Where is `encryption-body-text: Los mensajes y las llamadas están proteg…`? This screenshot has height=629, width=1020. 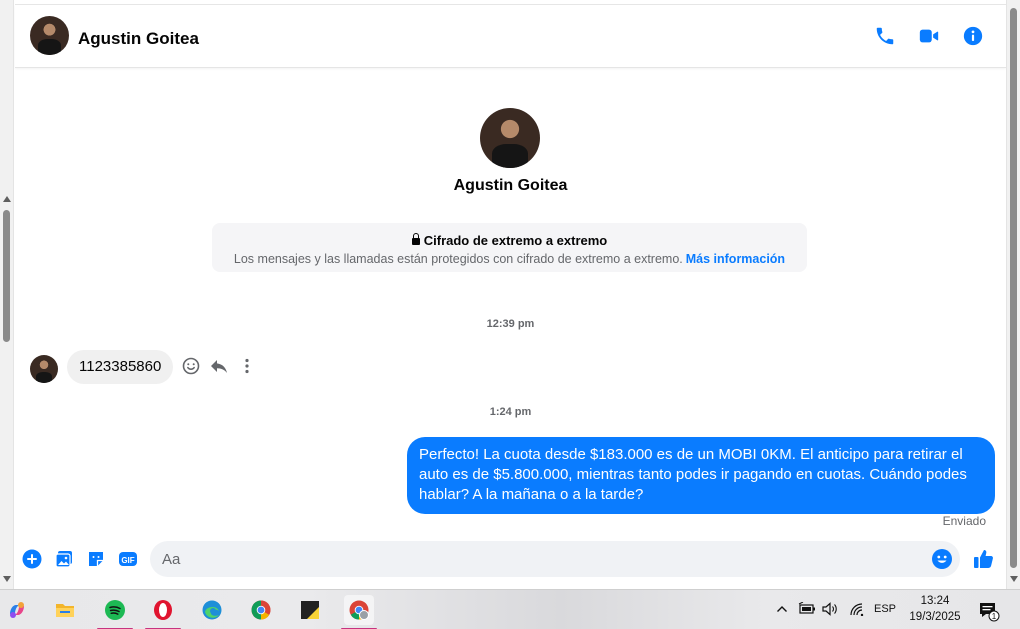 encryption-body-text: Los mensajes y las llamadas están proteg… is located at coordinates (458, 259).